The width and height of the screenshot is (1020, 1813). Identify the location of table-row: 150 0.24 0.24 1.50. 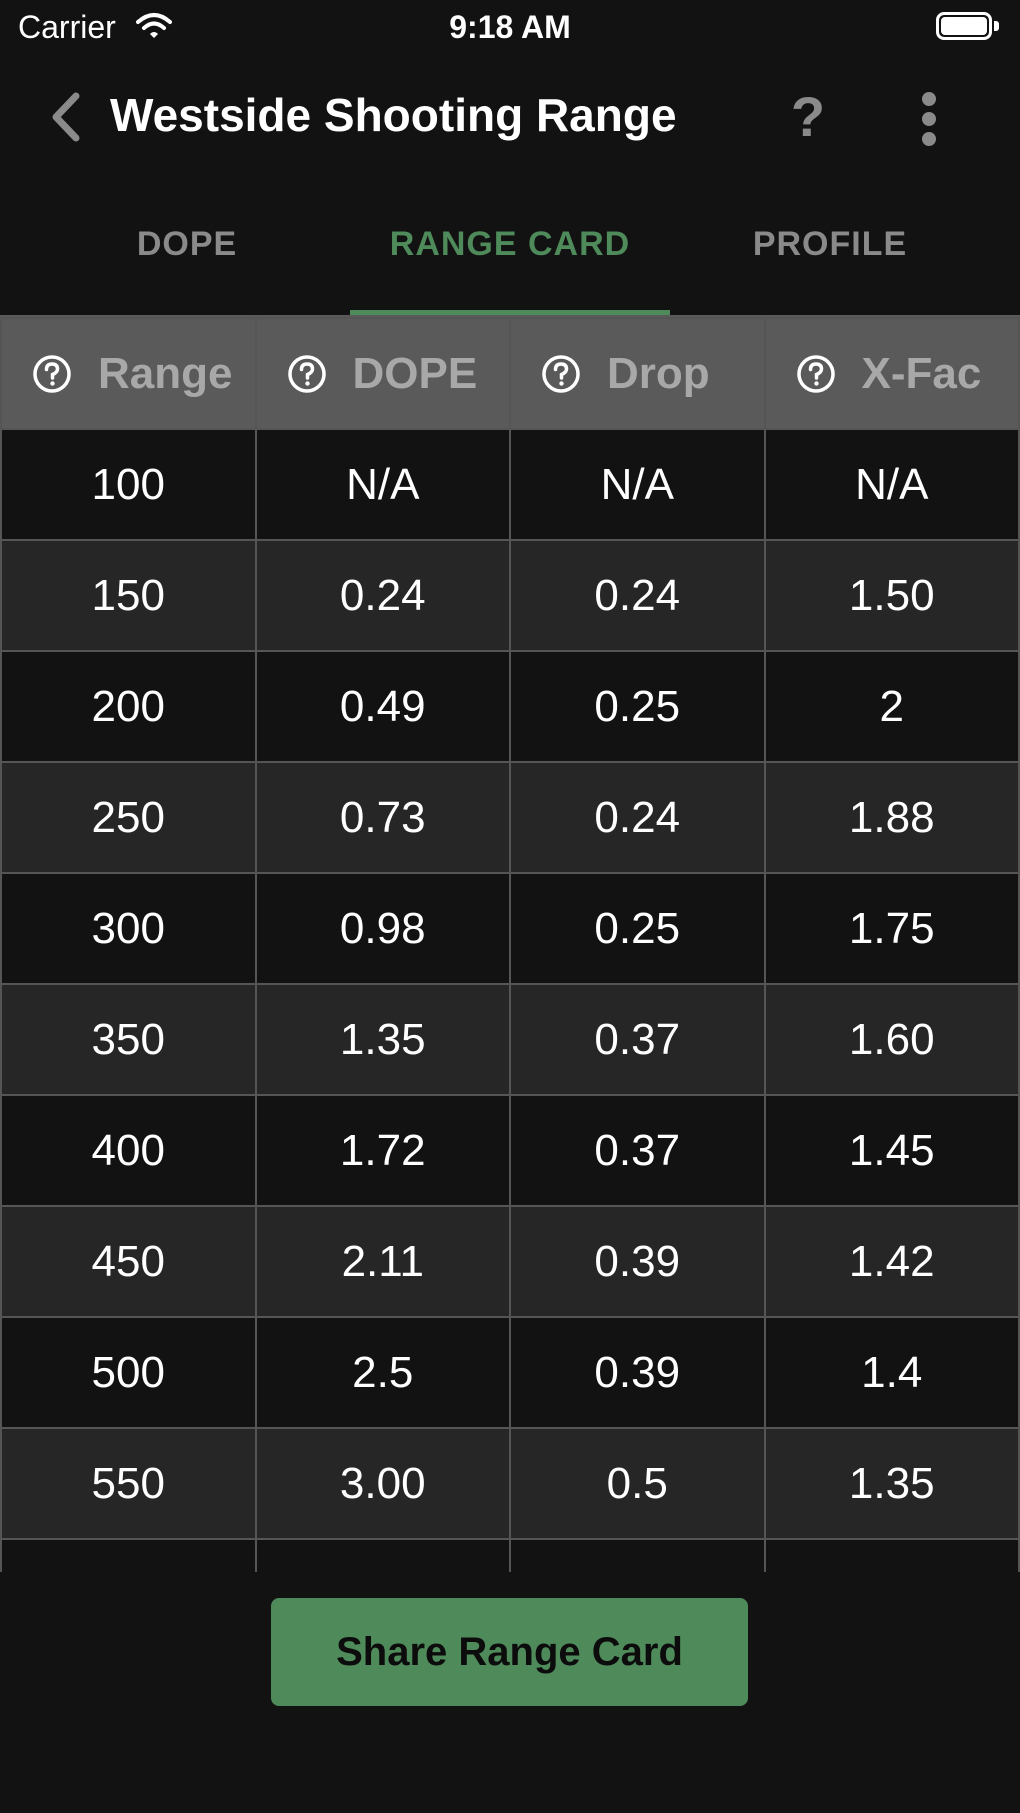
(510, 595).